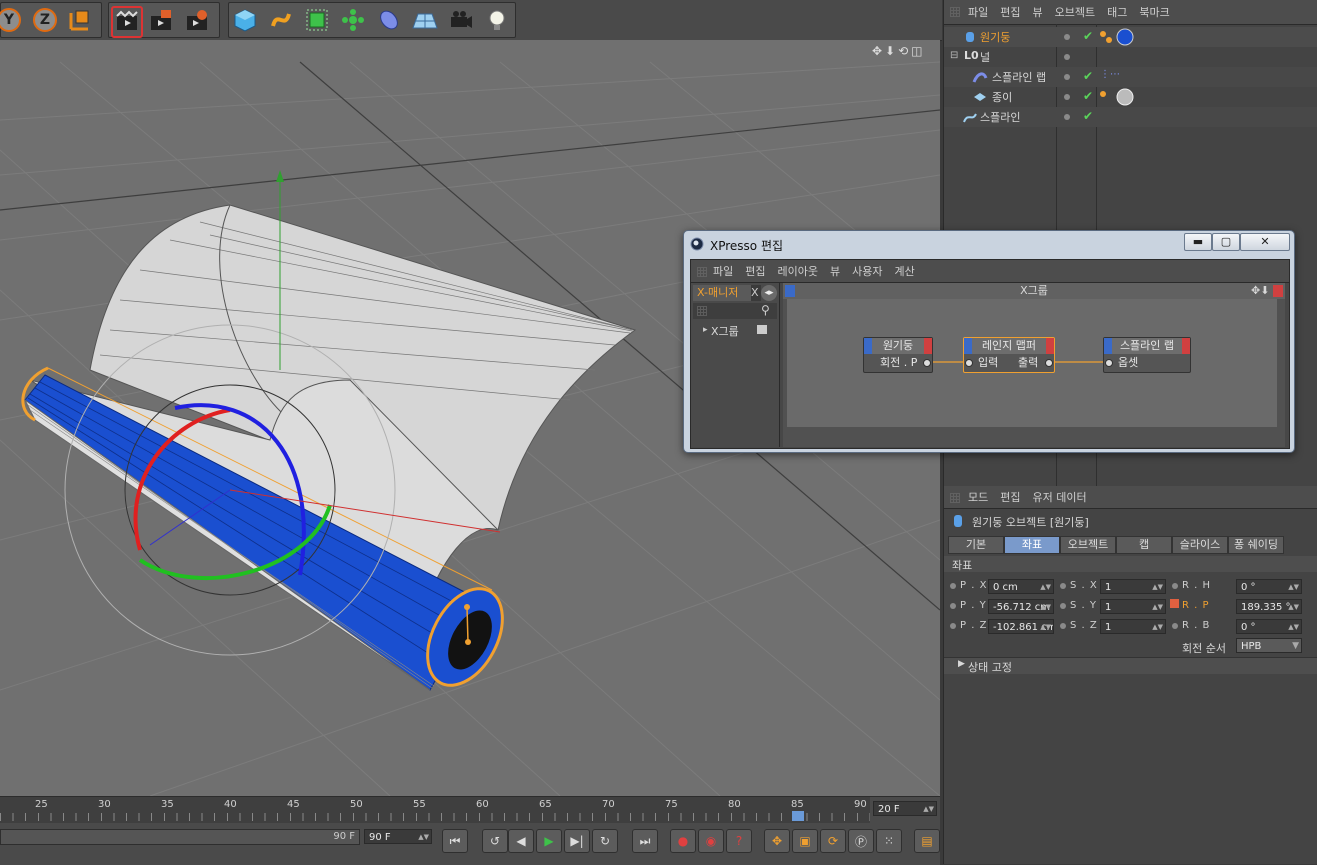 This screenshot has height=865, width=1317. I want to click on render-picture-icon, so click(161, 20).